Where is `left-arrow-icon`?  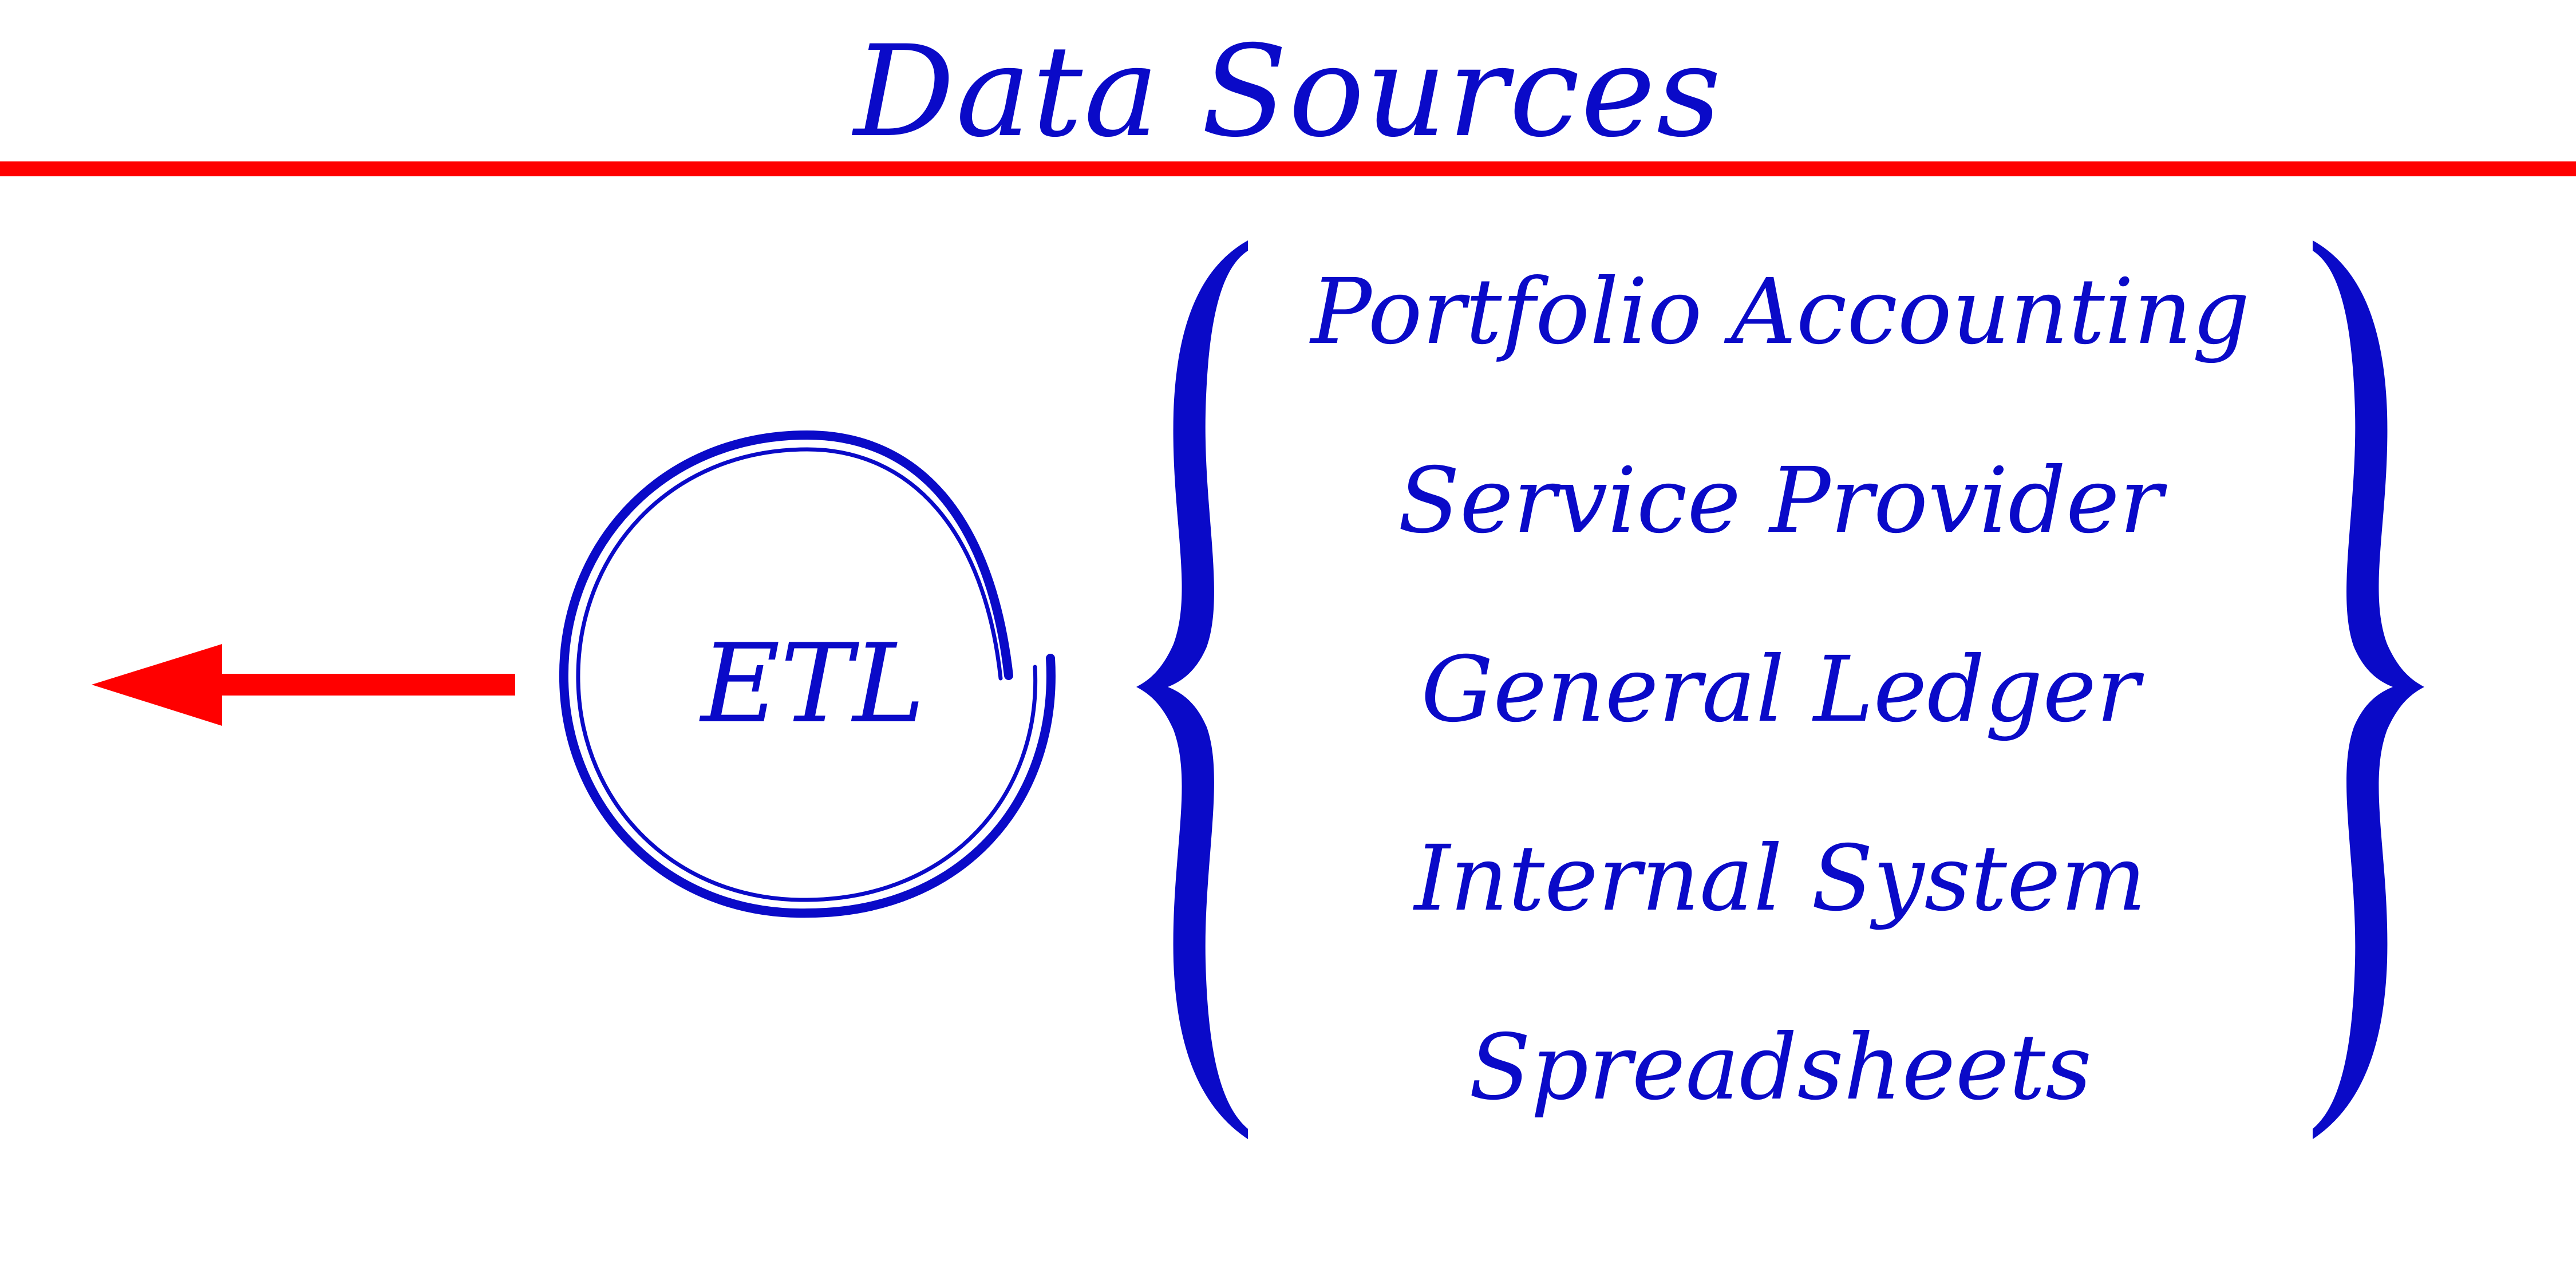 left-arrow-icon is located at coordinates (303, 685).